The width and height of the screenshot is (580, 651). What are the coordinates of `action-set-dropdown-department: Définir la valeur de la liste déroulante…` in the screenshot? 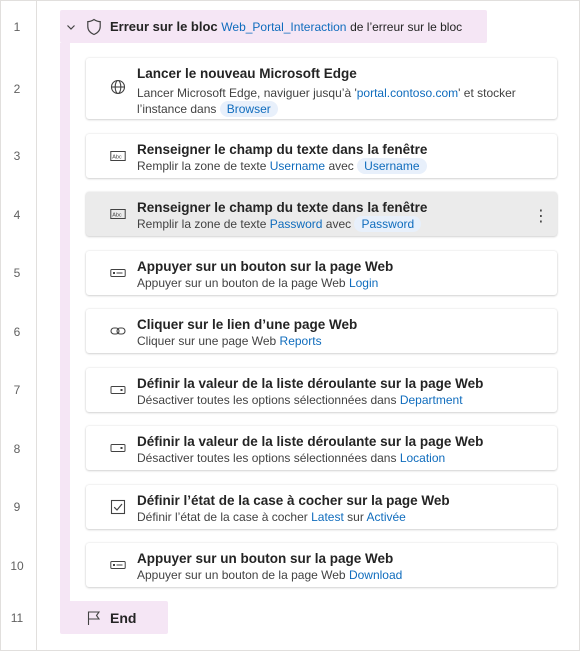 It's located at (321, 390).